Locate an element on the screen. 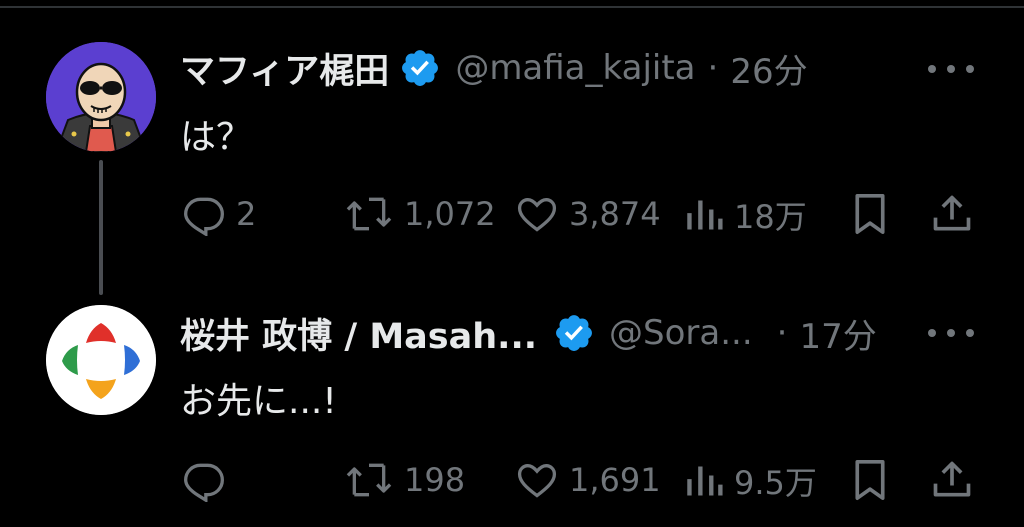 Image resolution: width=1024 pixels, height=527 pixels. like-button: 3,874 is located at coordinates (588, 214).